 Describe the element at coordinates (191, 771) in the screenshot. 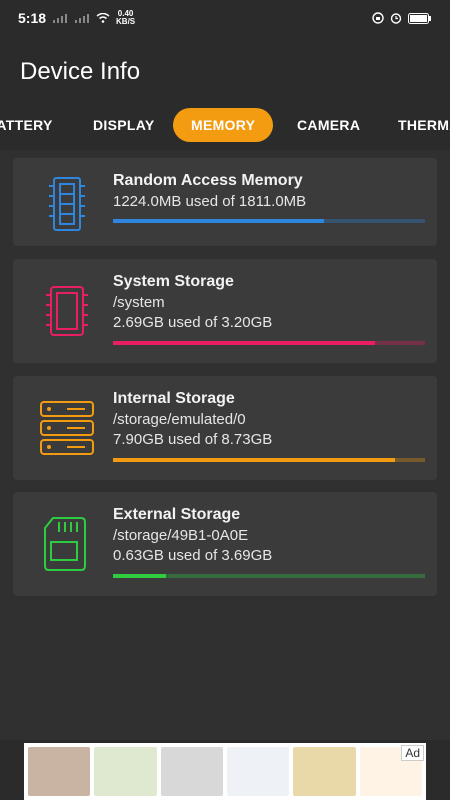

I see `ad-image-boots` at that location.